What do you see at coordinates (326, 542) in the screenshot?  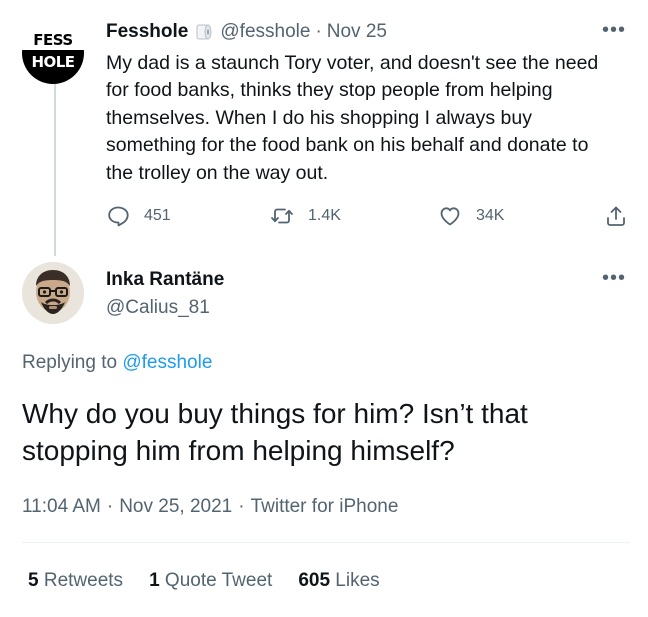 I see `divider` at bounding box center [326, 542].